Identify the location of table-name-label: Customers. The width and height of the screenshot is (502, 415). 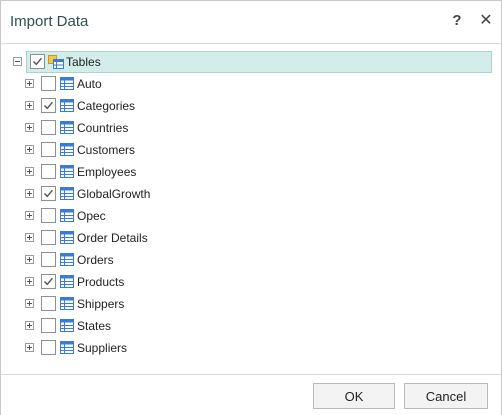
(106, 150).